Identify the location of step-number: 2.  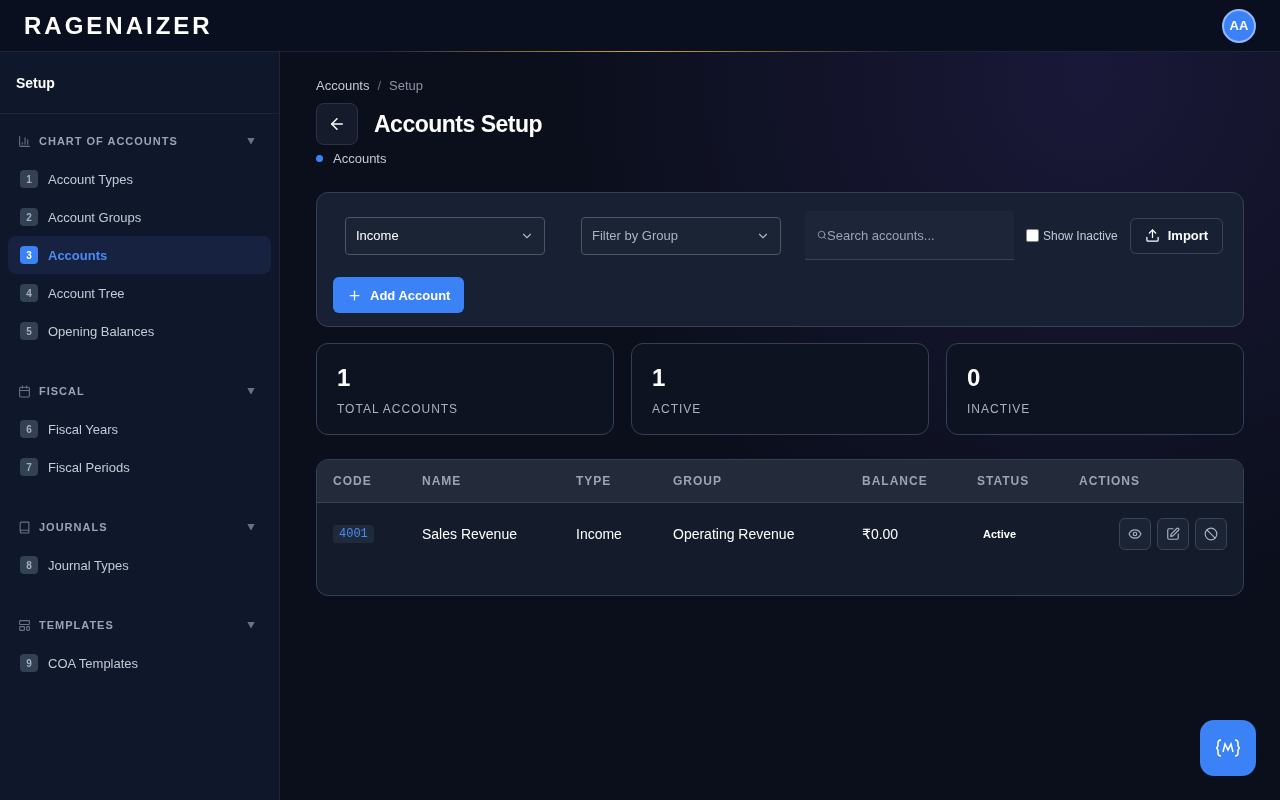
(29, 217).